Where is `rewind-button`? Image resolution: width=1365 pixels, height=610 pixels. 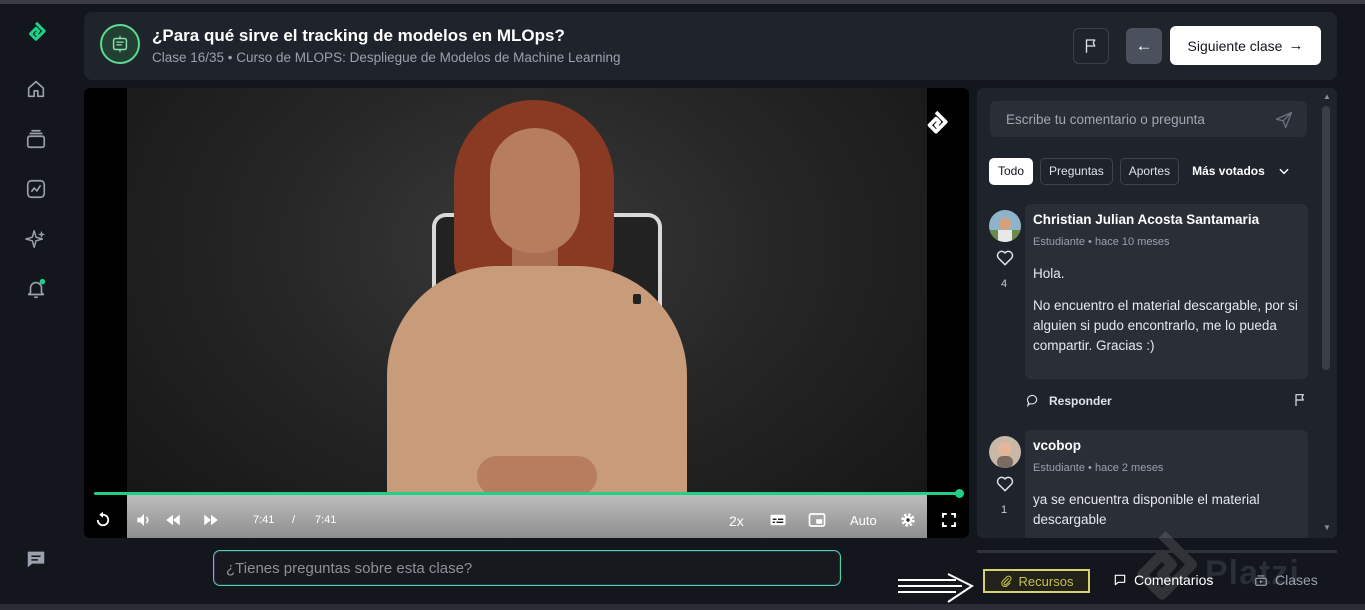 rewind-button is located at coordinates (173, 520).